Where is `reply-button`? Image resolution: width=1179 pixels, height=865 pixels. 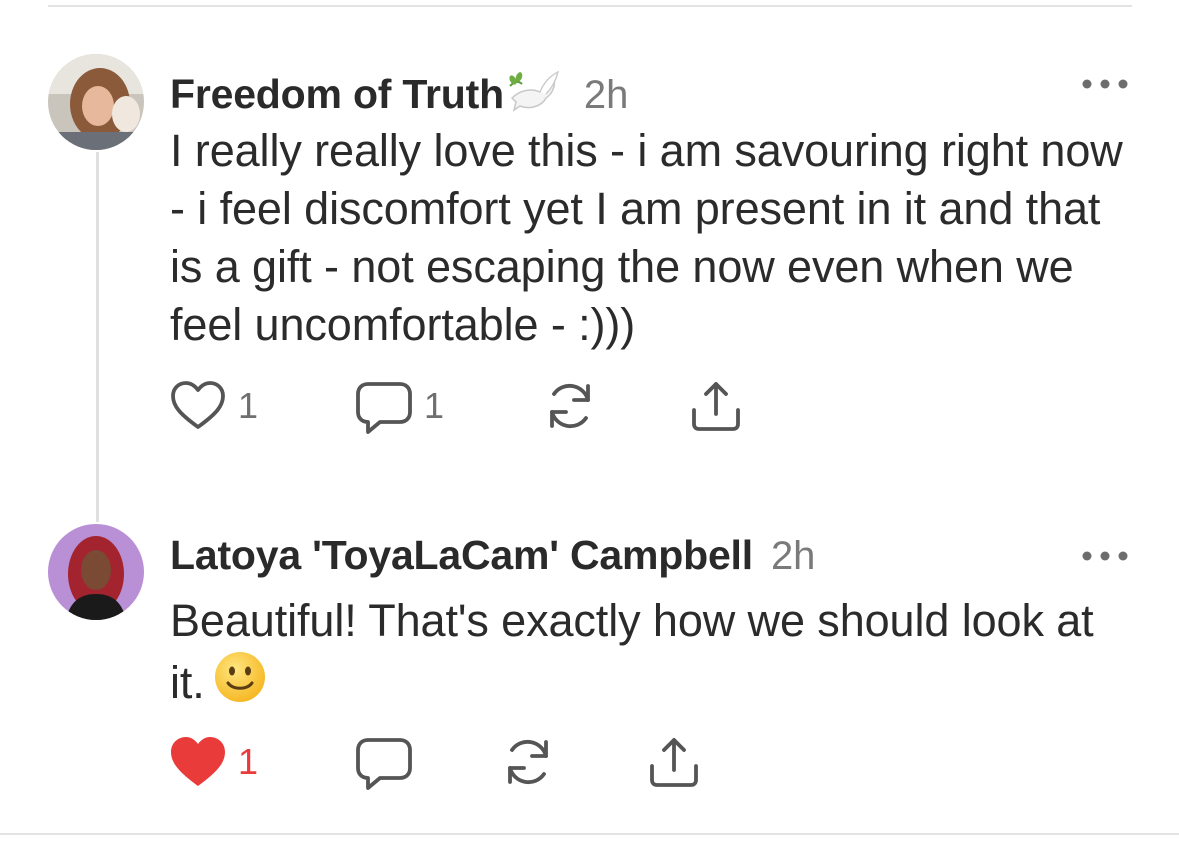
reply-button is located at coordinates (384, 762).